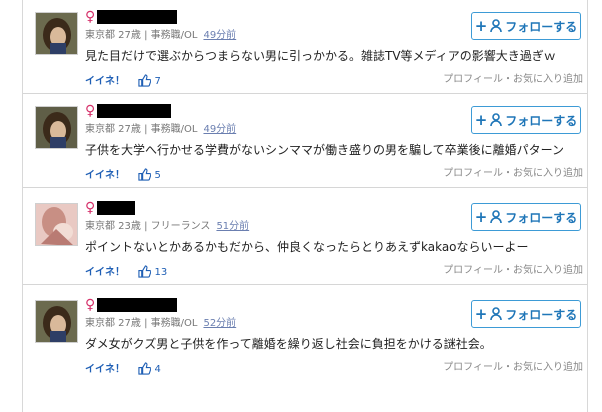 The height and width of the screenshot is (412, 602). Describe the element at coordinates (320, 56) in the screenshot. I see `comment-text: 見た目だけで選ぶからつまらない男に引っかかる。雑誌TV等メディアの影響大き過ぎｗ` at that location.